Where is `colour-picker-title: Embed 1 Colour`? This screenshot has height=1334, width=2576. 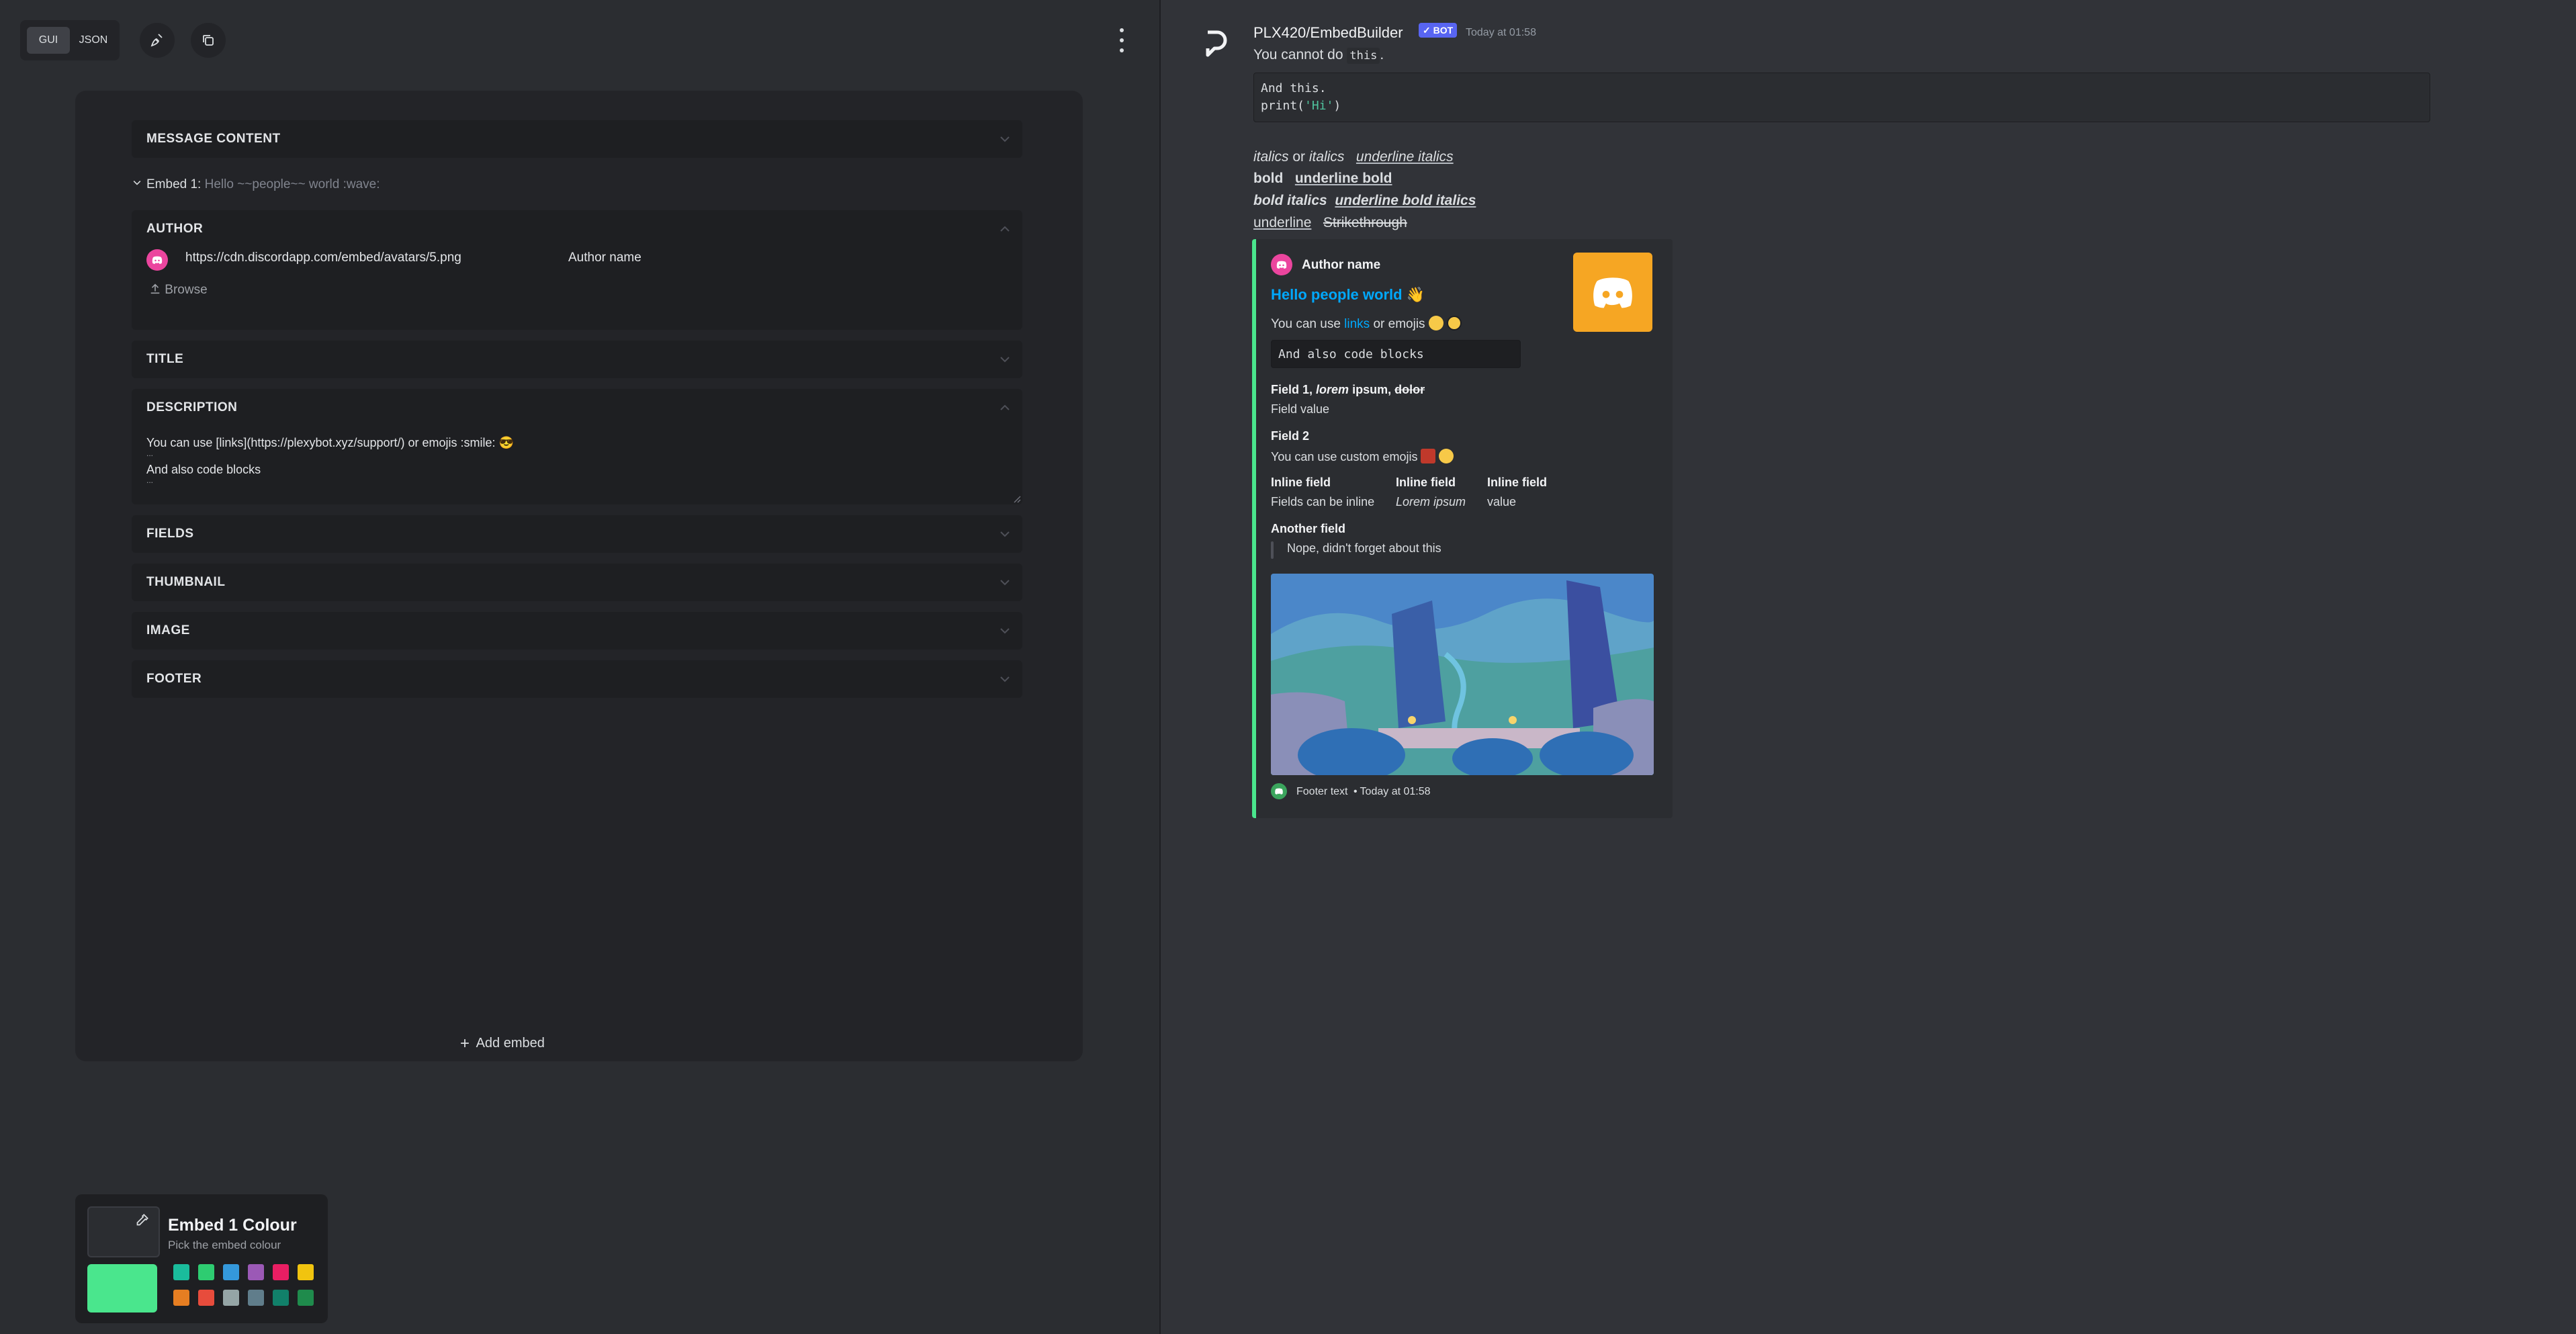
colour-picker-title: Embed 1 Colour is located at coordinates (233, 1225).